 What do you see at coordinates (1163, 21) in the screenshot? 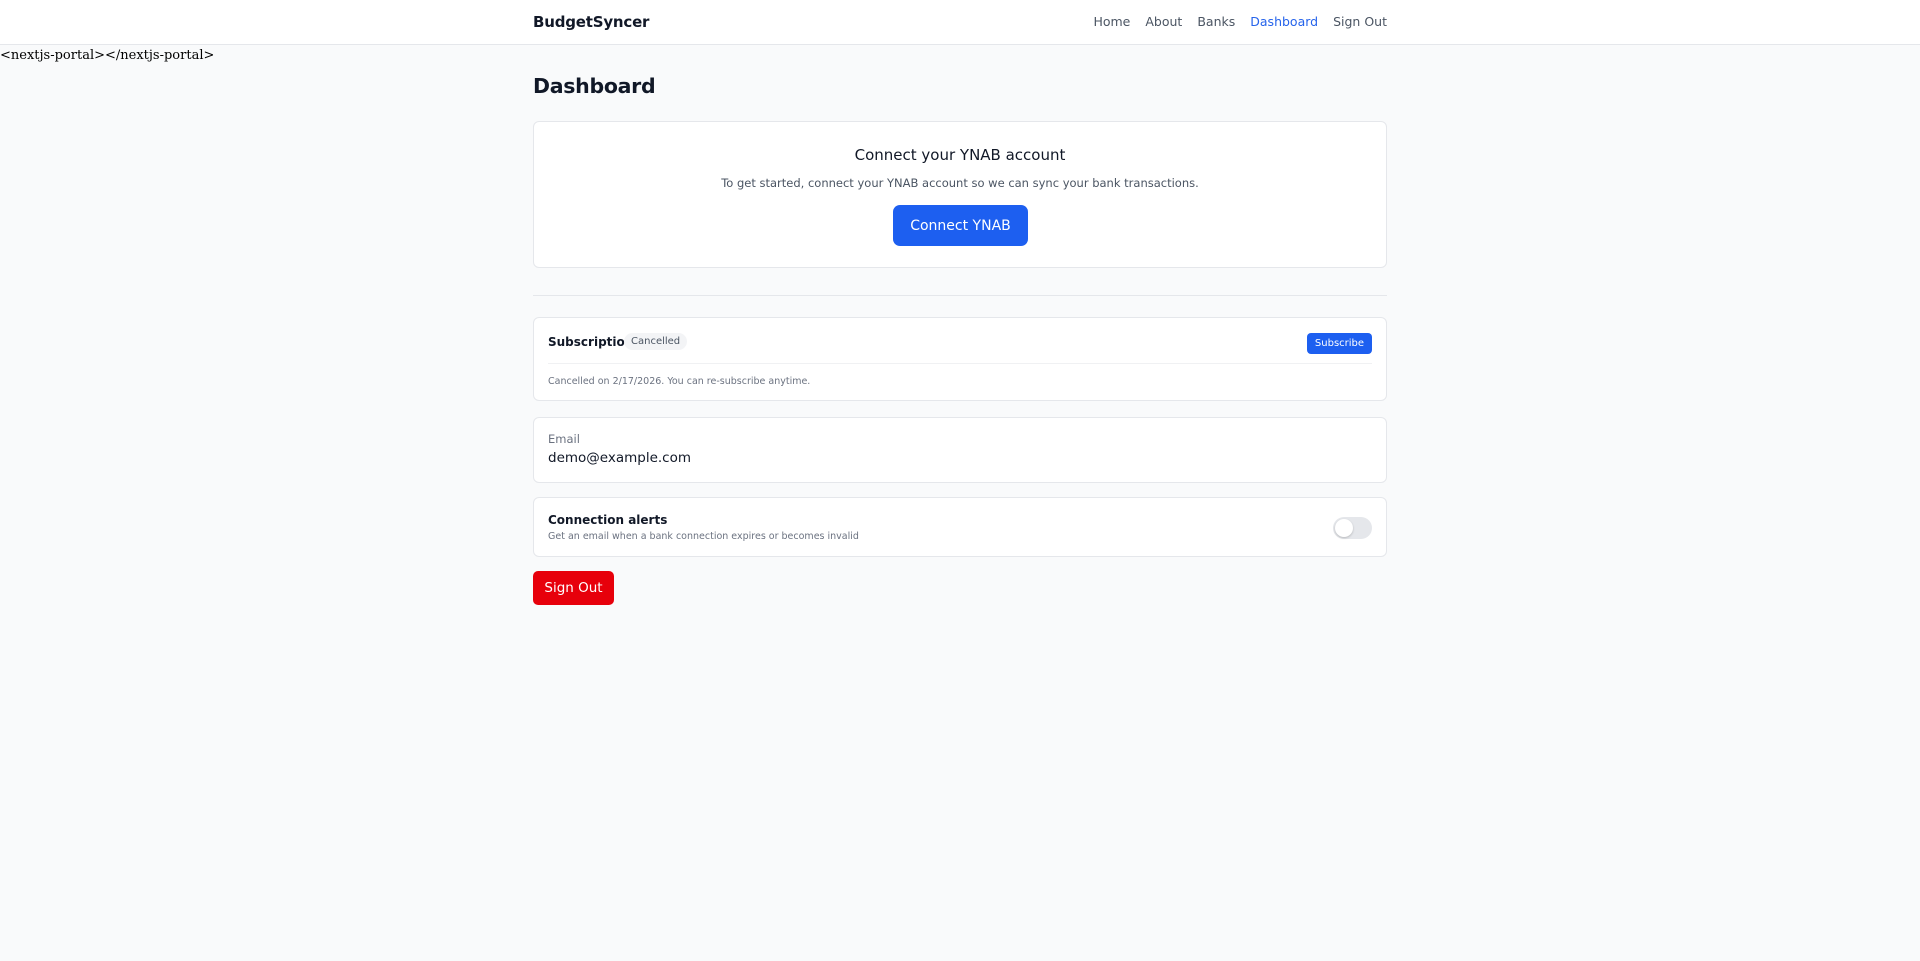
I see `nav-link-about: About` at bounding box center [1163, 21].